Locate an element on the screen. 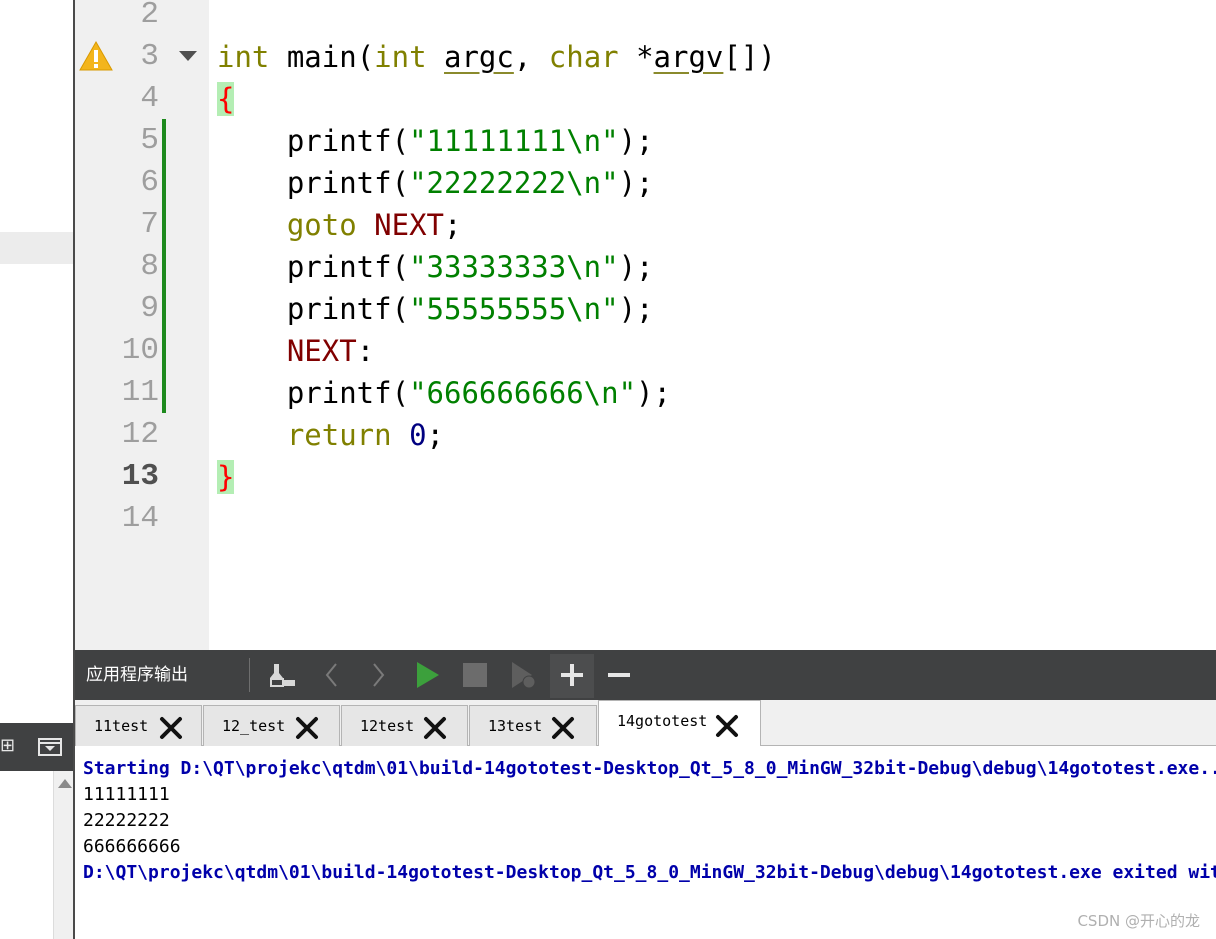  minus-icon is located at coordinates (619, 675).